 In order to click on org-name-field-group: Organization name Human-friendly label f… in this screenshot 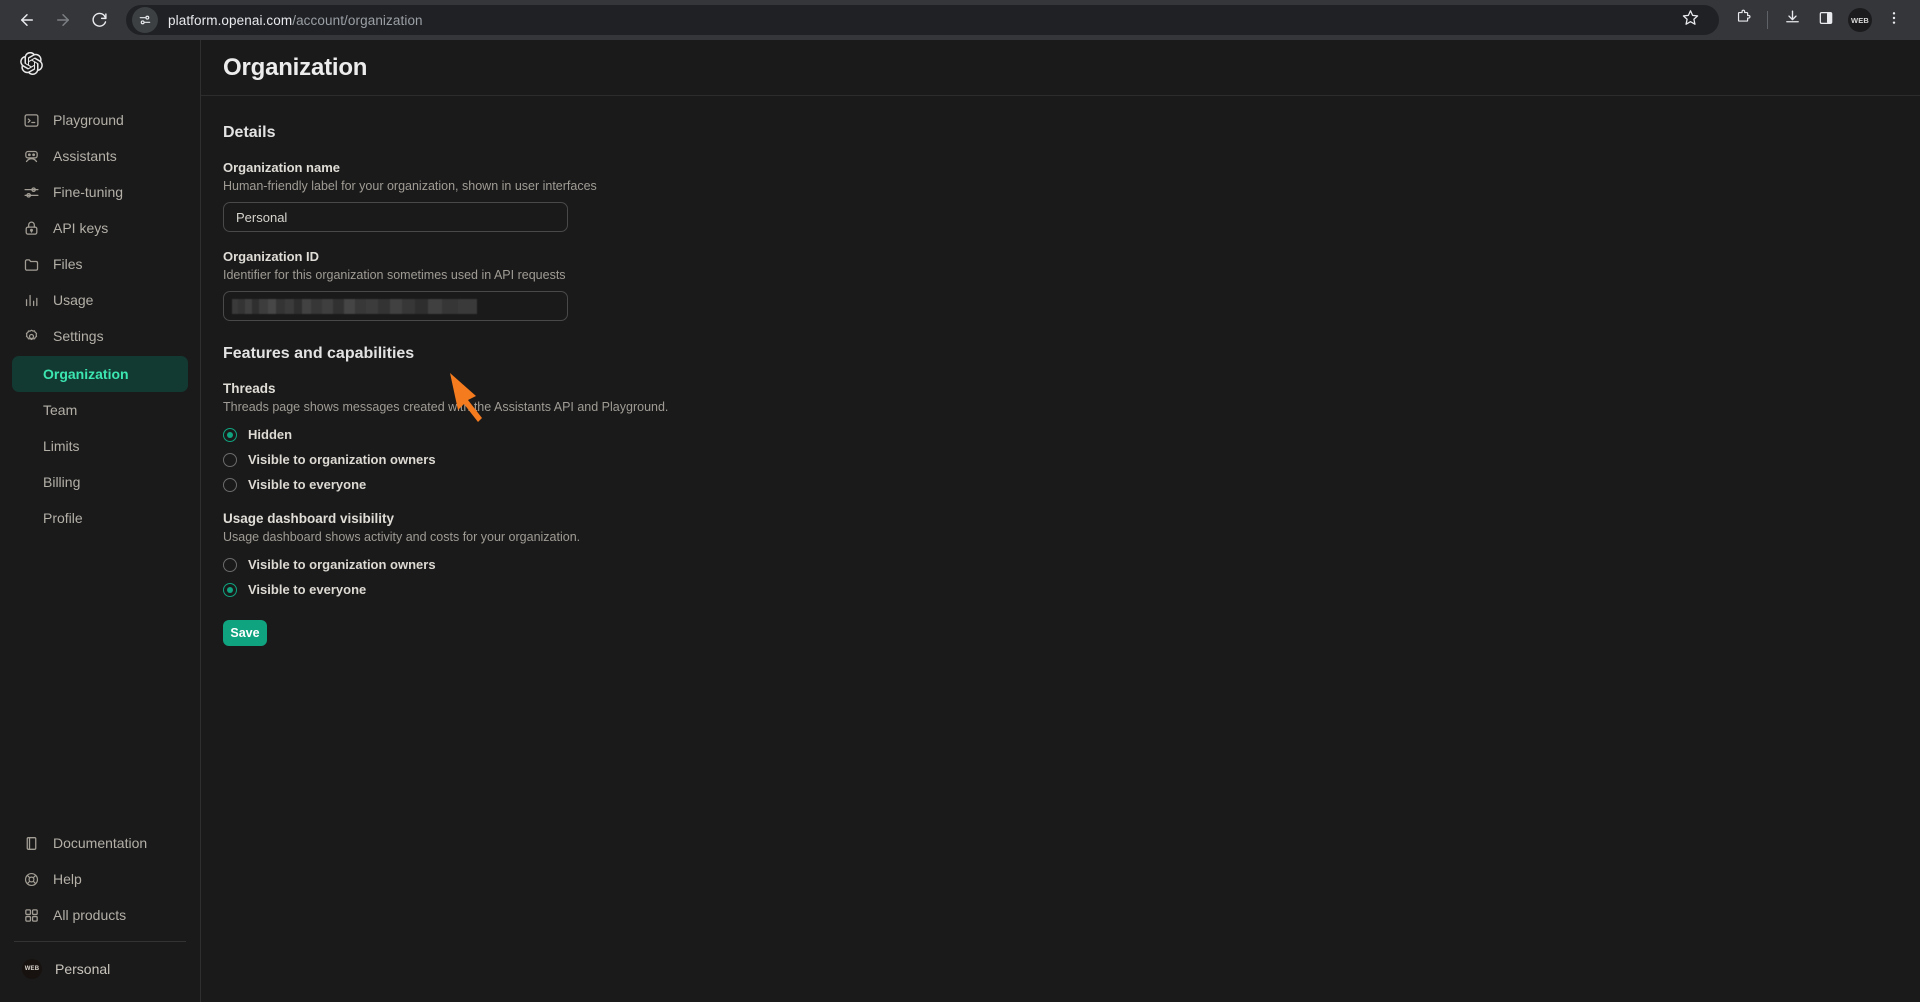, I will do `click(1060, 196)`.